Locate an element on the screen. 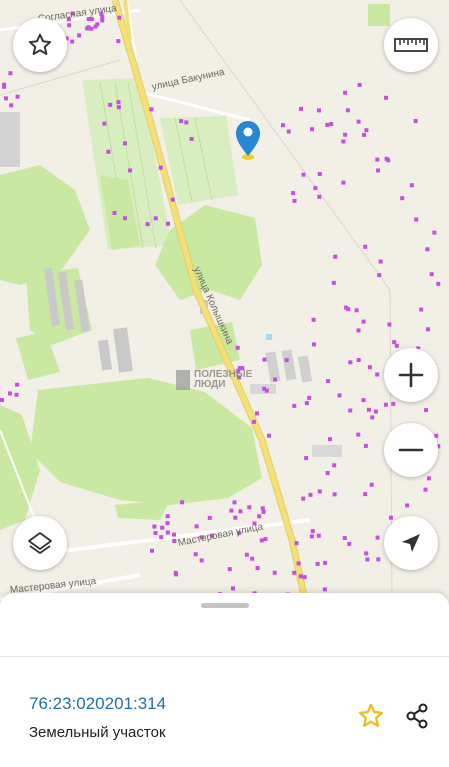 The width and height of the screenshot is (449, 767). cadastral-number: 76:23:020201:314 is located at coordinates (97, 704).